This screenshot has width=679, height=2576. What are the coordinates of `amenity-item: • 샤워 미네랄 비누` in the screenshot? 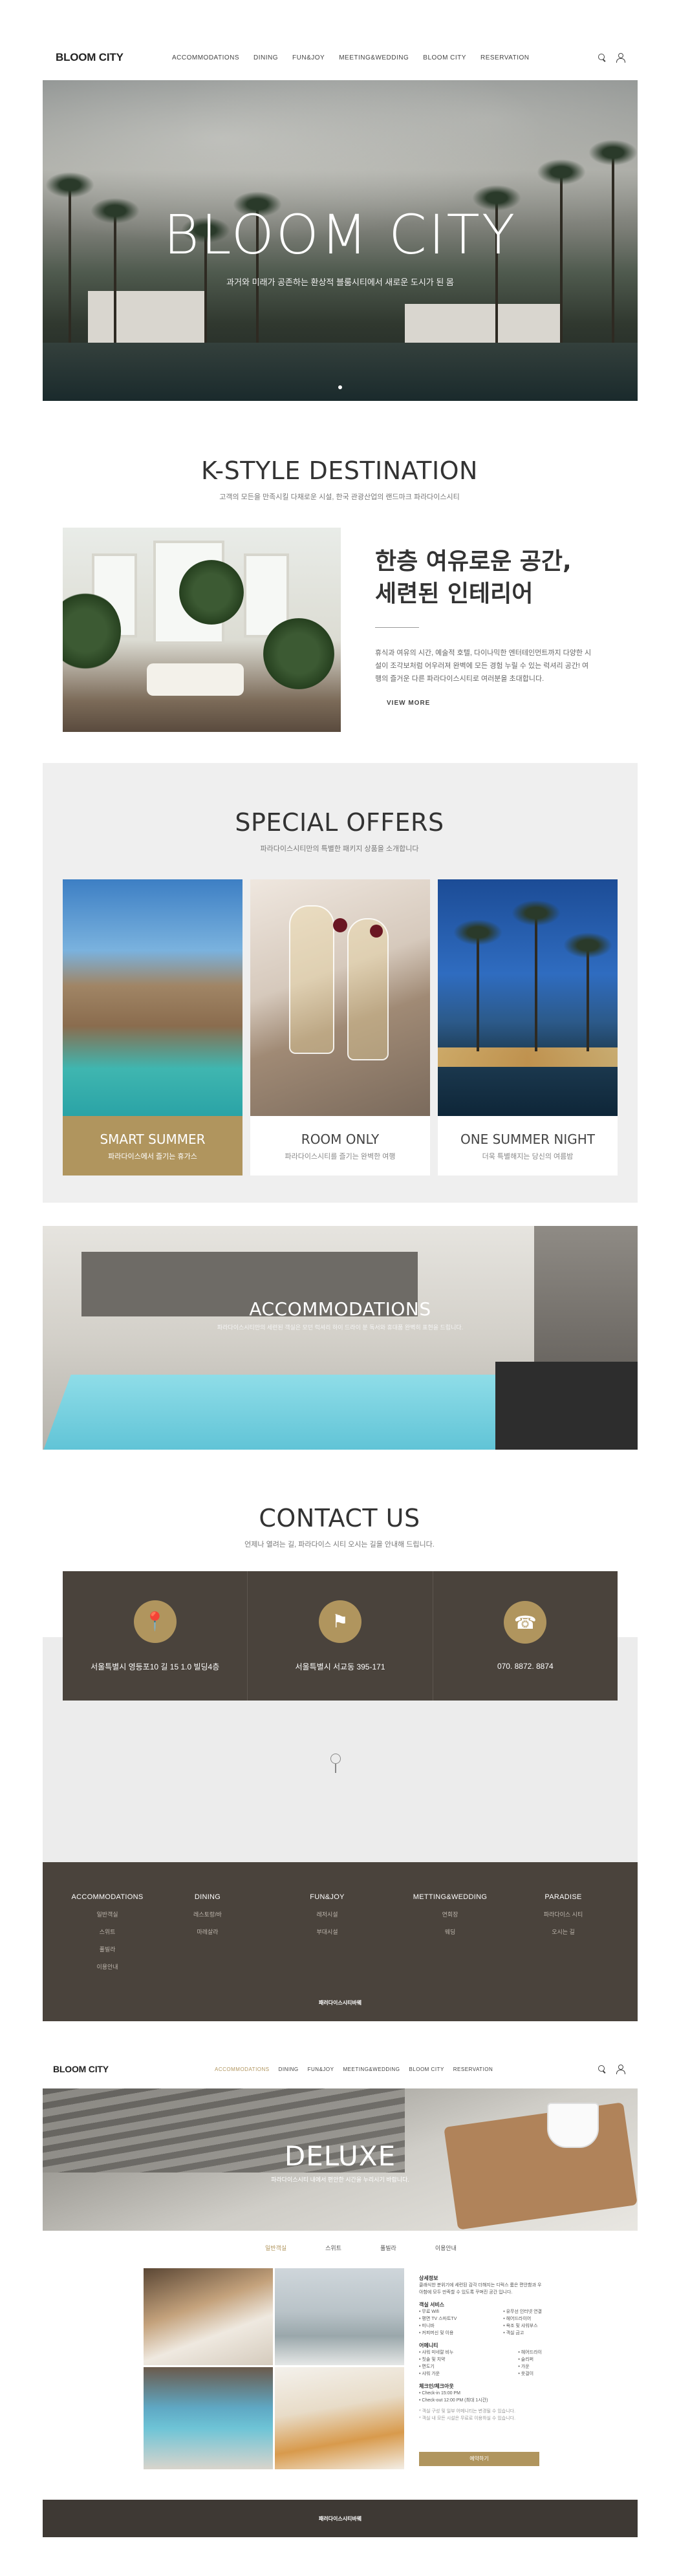 It's located at (436, 2352).